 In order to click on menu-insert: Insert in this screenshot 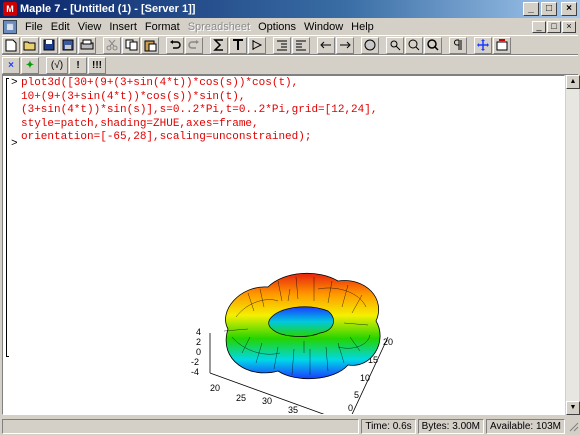, I will do `click(123, 27)`.